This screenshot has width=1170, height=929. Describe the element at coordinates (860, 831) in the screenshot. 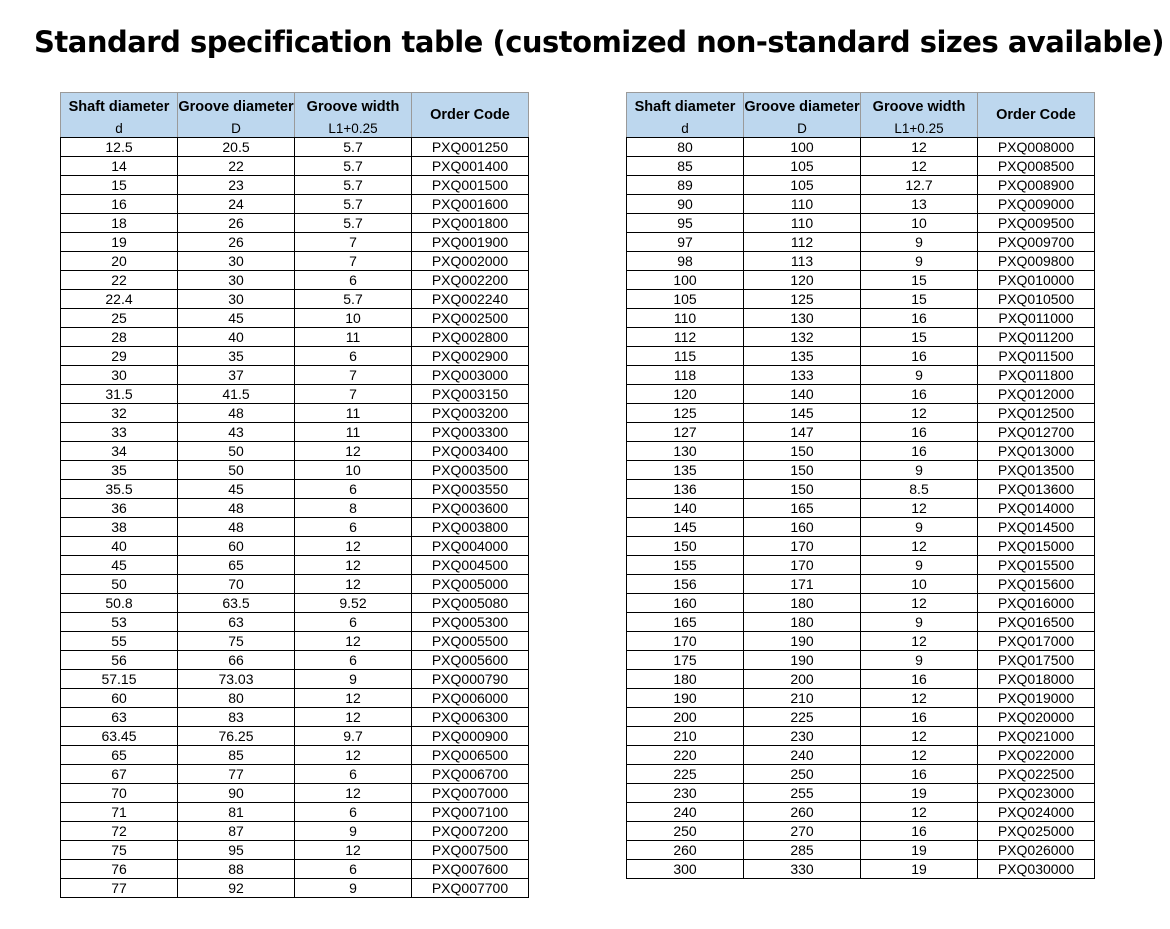

I see `table-row: 250 270 16 PXQ025000` at that location.